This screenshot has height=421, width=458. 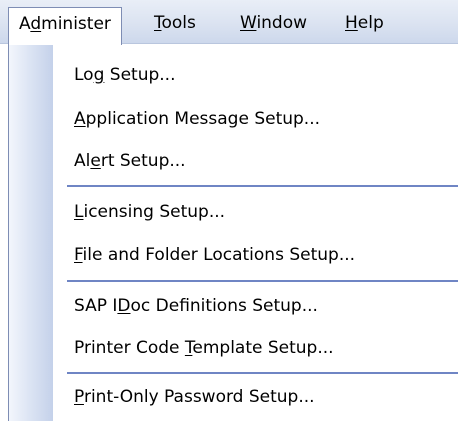 I want to click on menu-administer: Administer, so click(x=65, y=26).